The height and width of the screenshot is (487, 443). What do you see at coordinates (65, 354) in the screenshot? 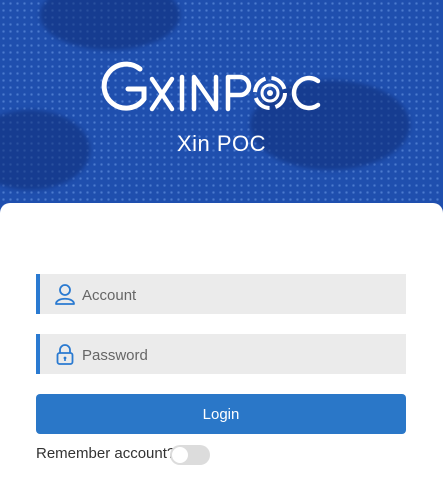
I see `lock-icon` at bounding box center [65, 354].